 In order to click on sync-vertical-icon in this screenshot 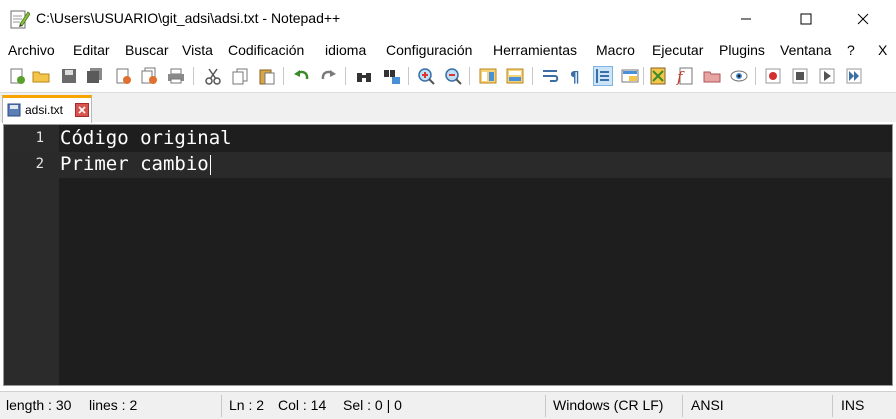, I will do `click(488, 76)`.